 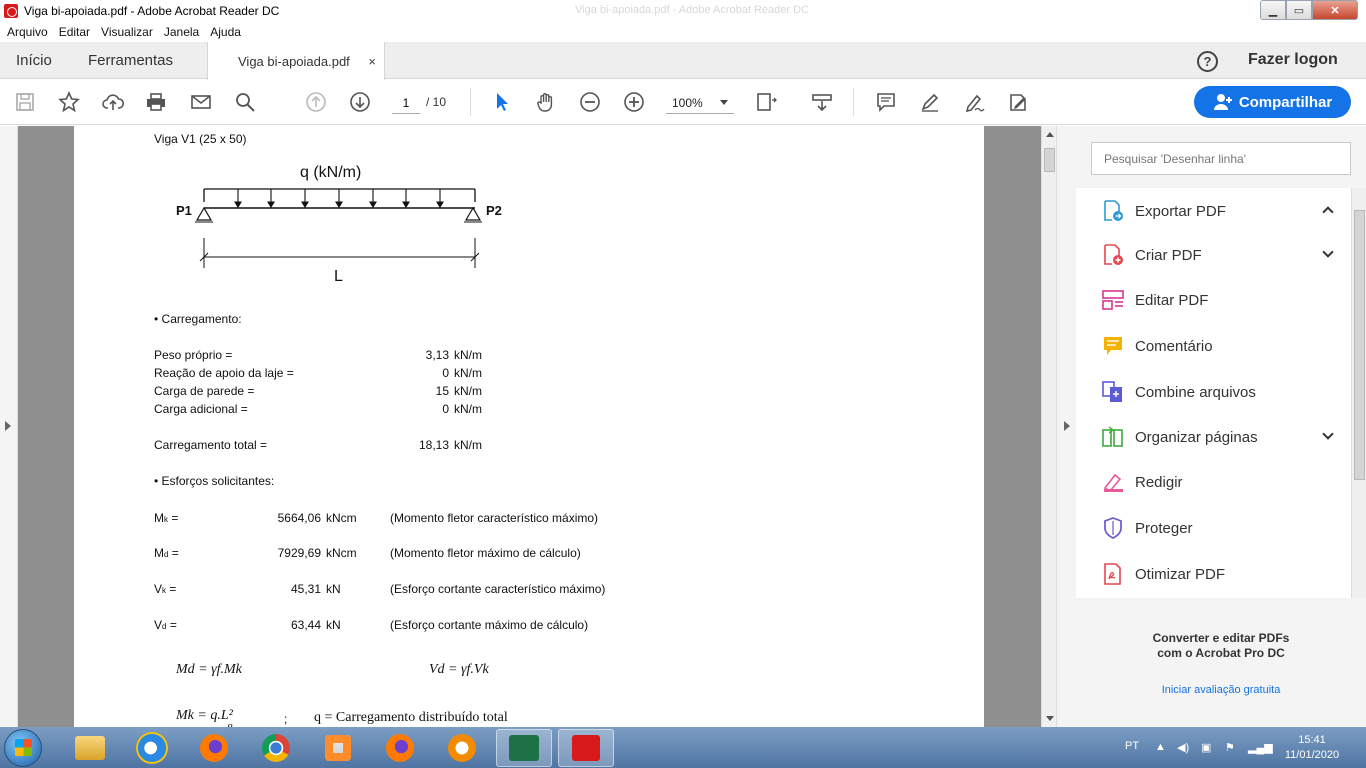 I want to click on tool-optimize-pdf: Otimizar PDF, so click(x=1222, y=574).